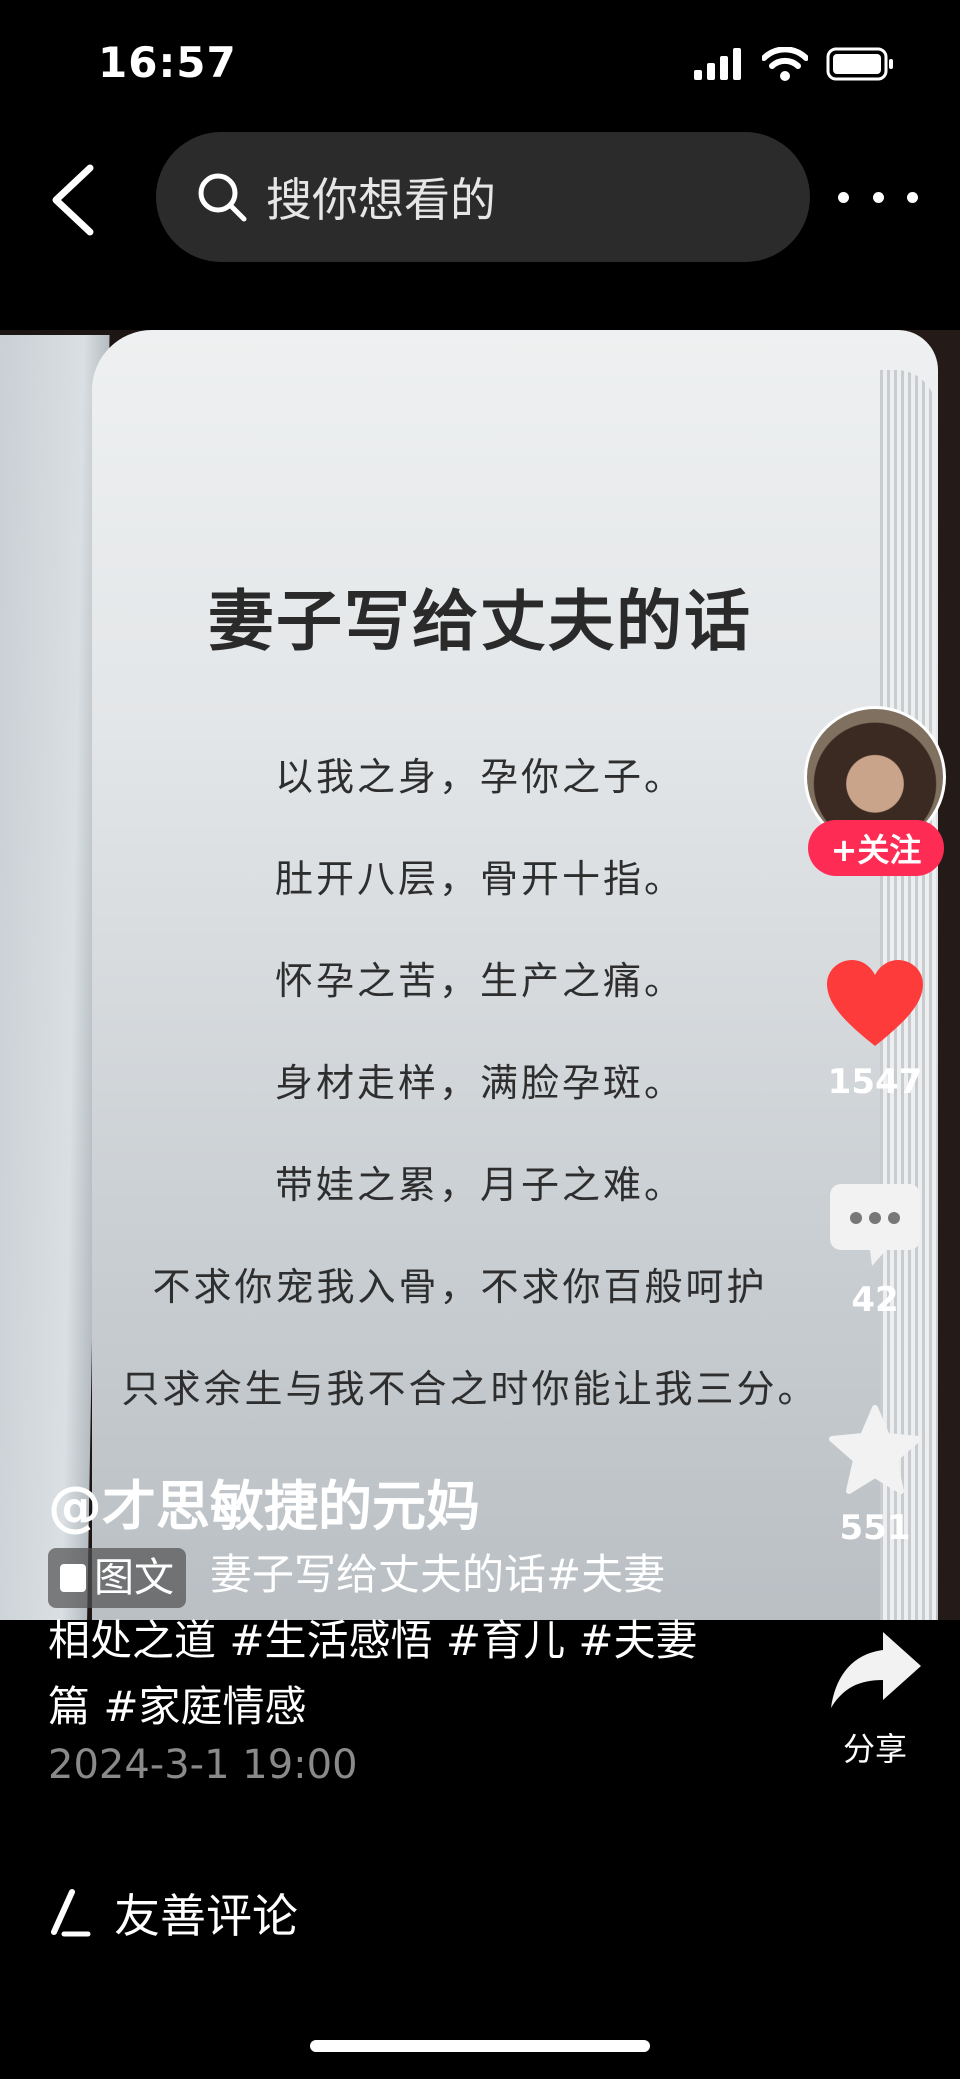  What do you see at coordinates (71, 1913) in the screenshot?
I see `pen-icon` at bounding box center [71, 1913].